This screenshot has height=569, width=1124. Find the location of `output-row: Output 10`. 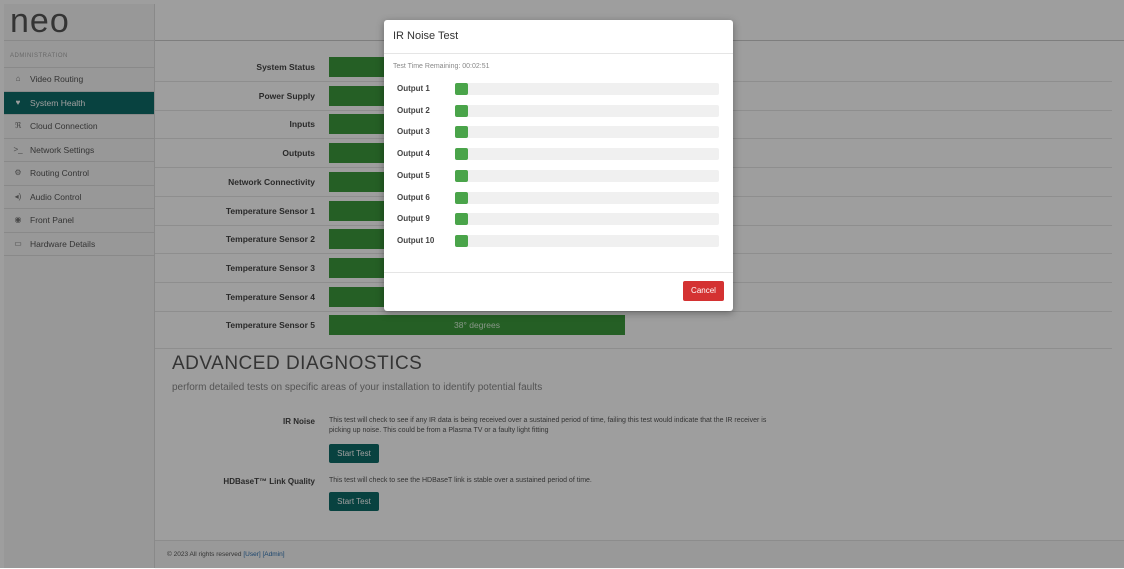

output-row: Output 10 is located at coordinates (558, 241).